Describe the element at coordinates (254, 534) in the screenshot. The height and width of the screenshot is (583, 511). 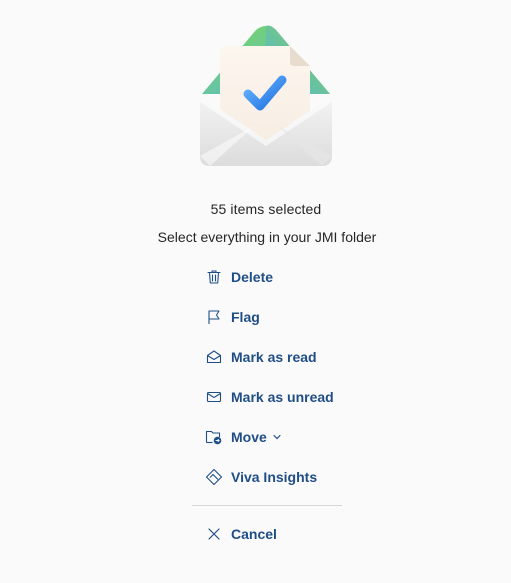
I see `cancel-label: Cancel` at that location.